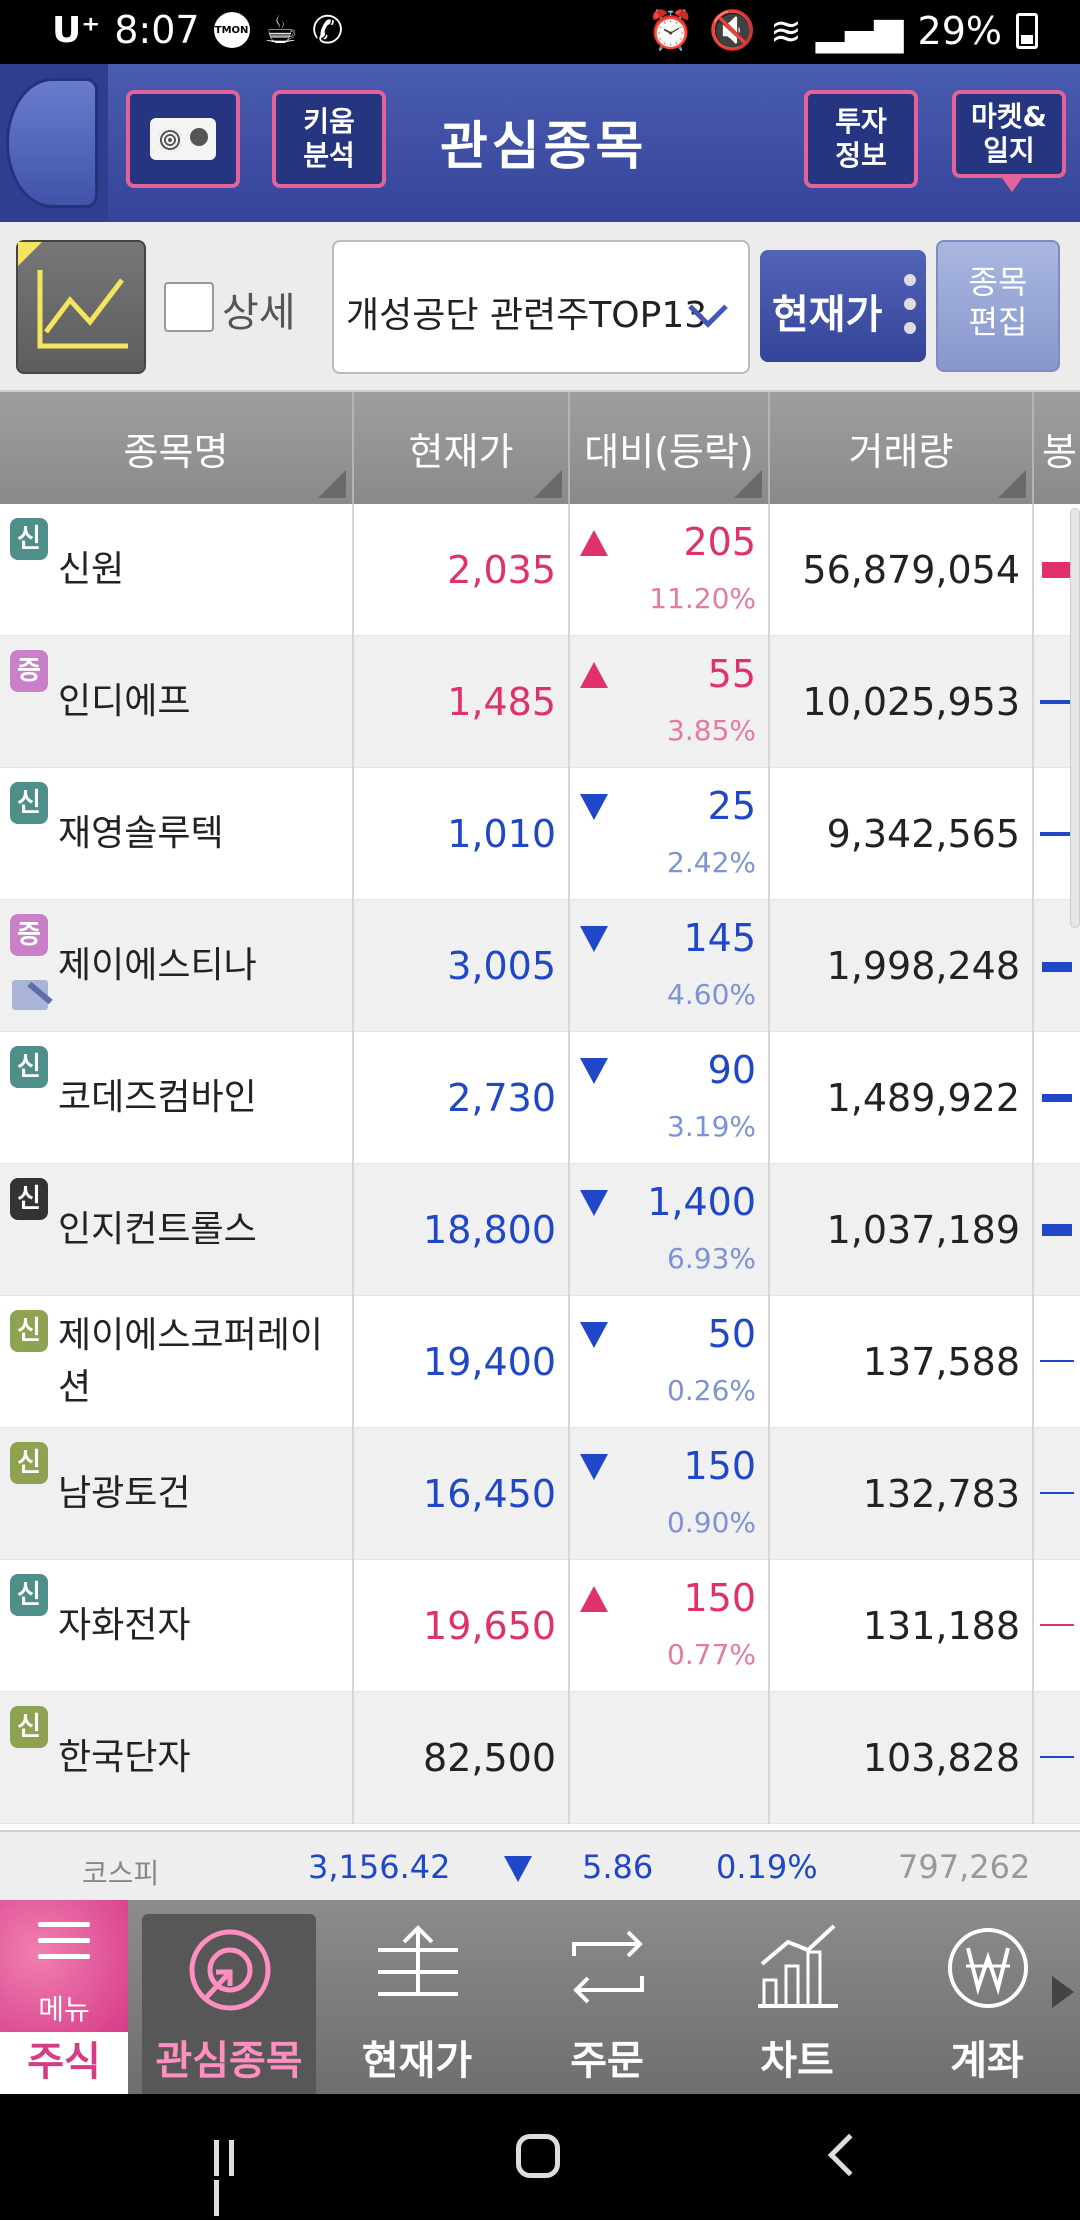  I want to click on column-header-volume: 거래량, so click(902, 448).